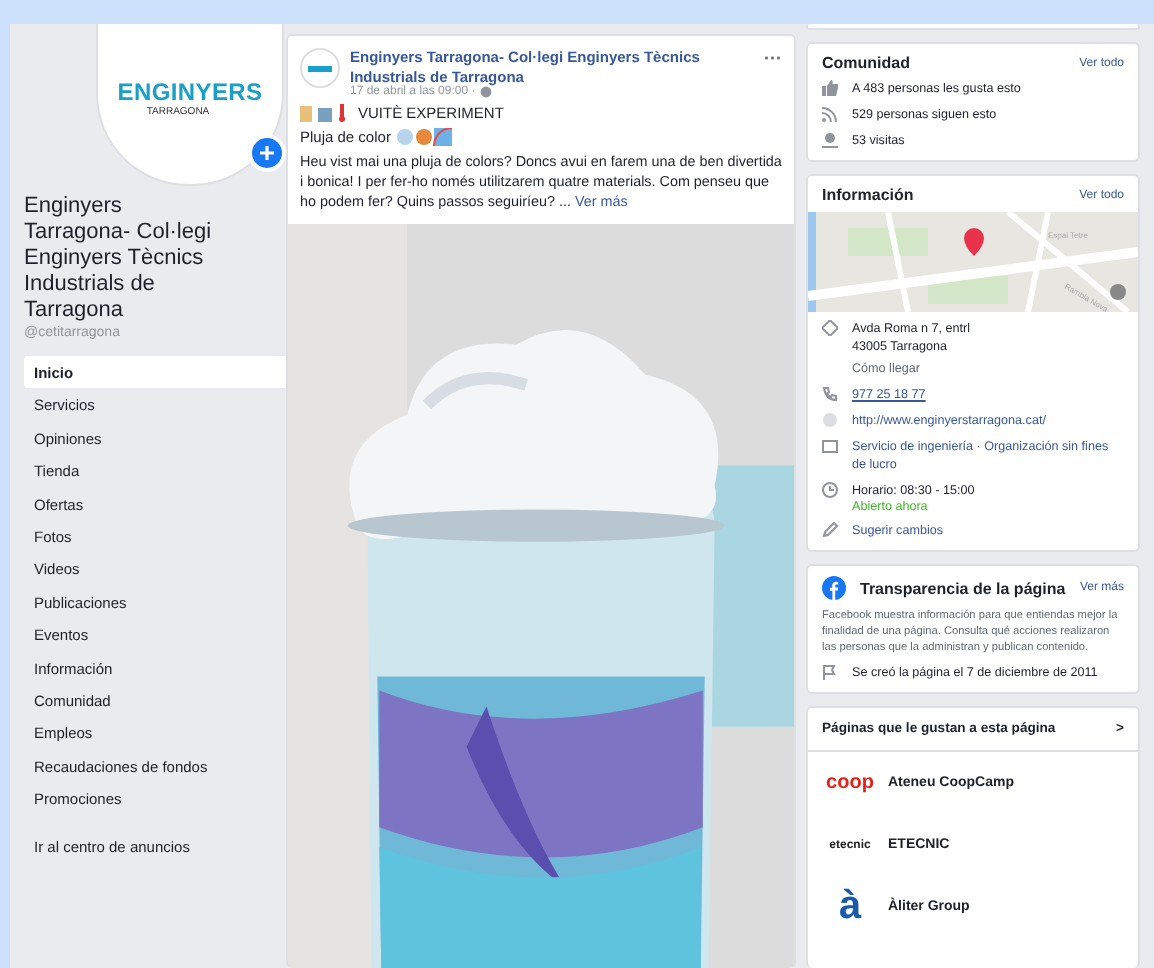 The width and height of the screenshot is (1154, 968). What do you see at coordinates (424, 137) in the screenshot?
I see `emoji-icons` at bounding box center [424, 137].